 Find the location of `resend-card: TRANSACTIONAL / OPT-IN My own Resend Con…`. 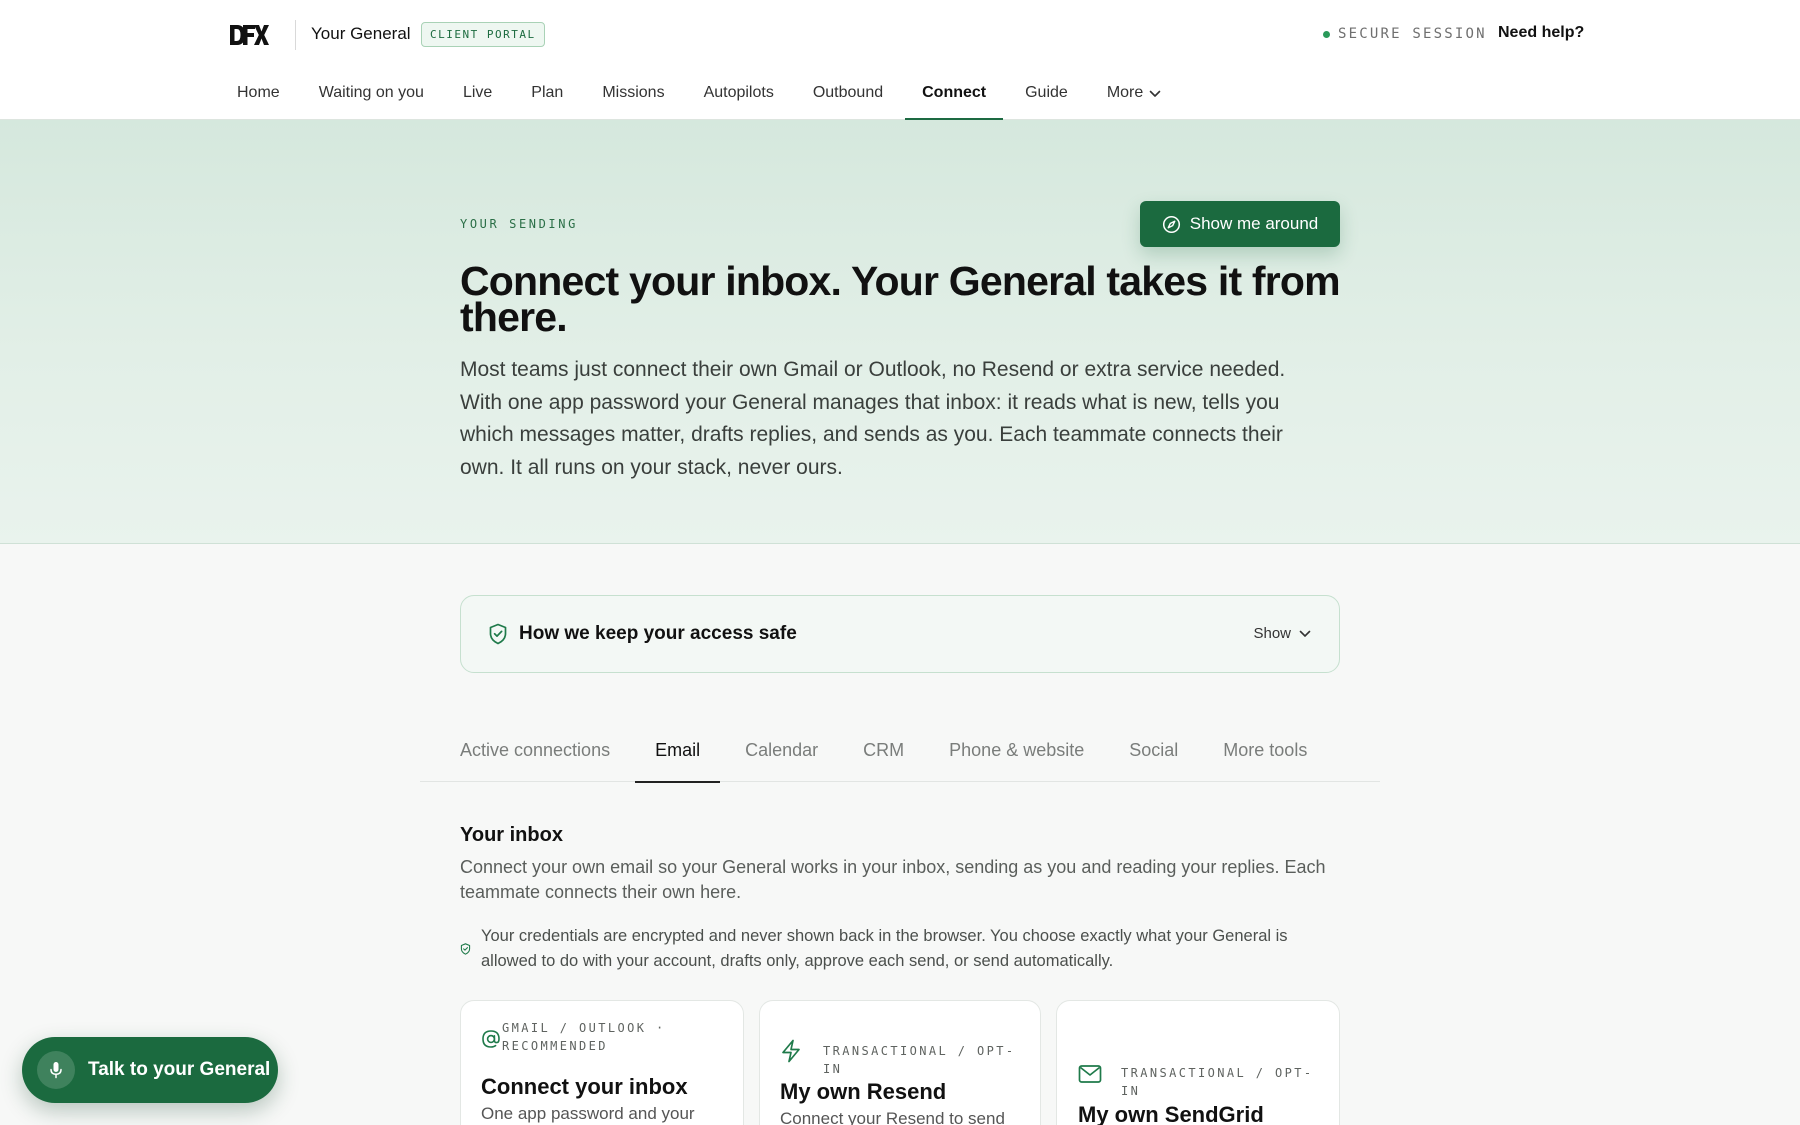

resend-card: TRANSACTIONAL / OPT-IN My own Resend Con… is located at coordinates (900, 1062).